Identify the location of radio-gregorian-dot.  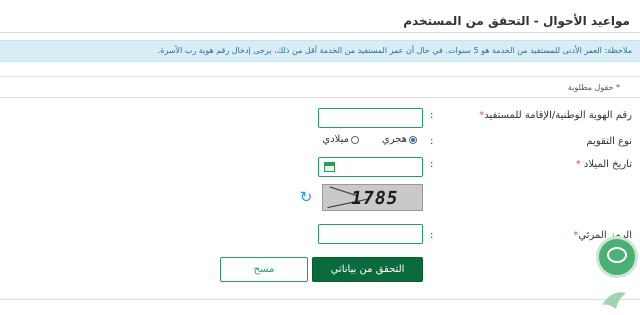
(355, 139).